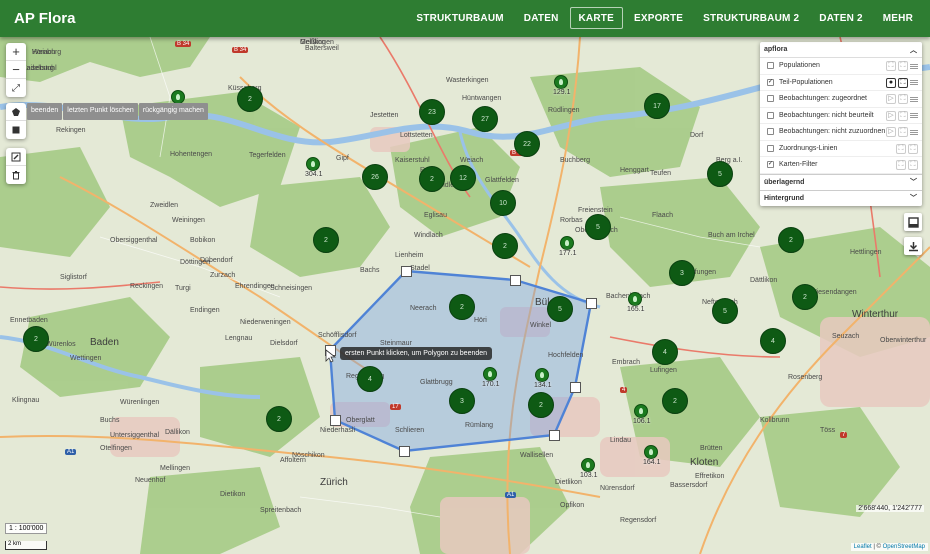  Describe the element at coordinates (913, 246) in the screenshot. I see `export-map-button` at that location.